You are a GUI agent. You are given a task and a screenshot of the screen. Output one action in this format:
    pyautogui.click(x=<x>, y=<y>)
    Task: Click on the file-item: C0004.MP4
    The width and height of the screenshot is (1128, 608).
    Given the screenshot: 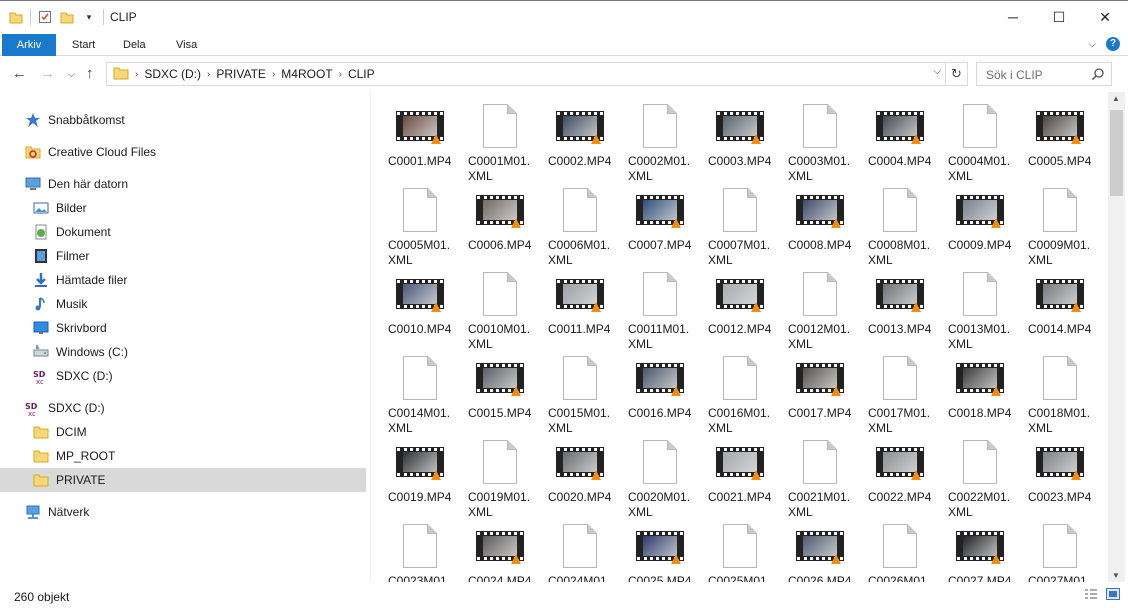 What is the action you would take?
    pyautogui.click(x=900, y=142)
    